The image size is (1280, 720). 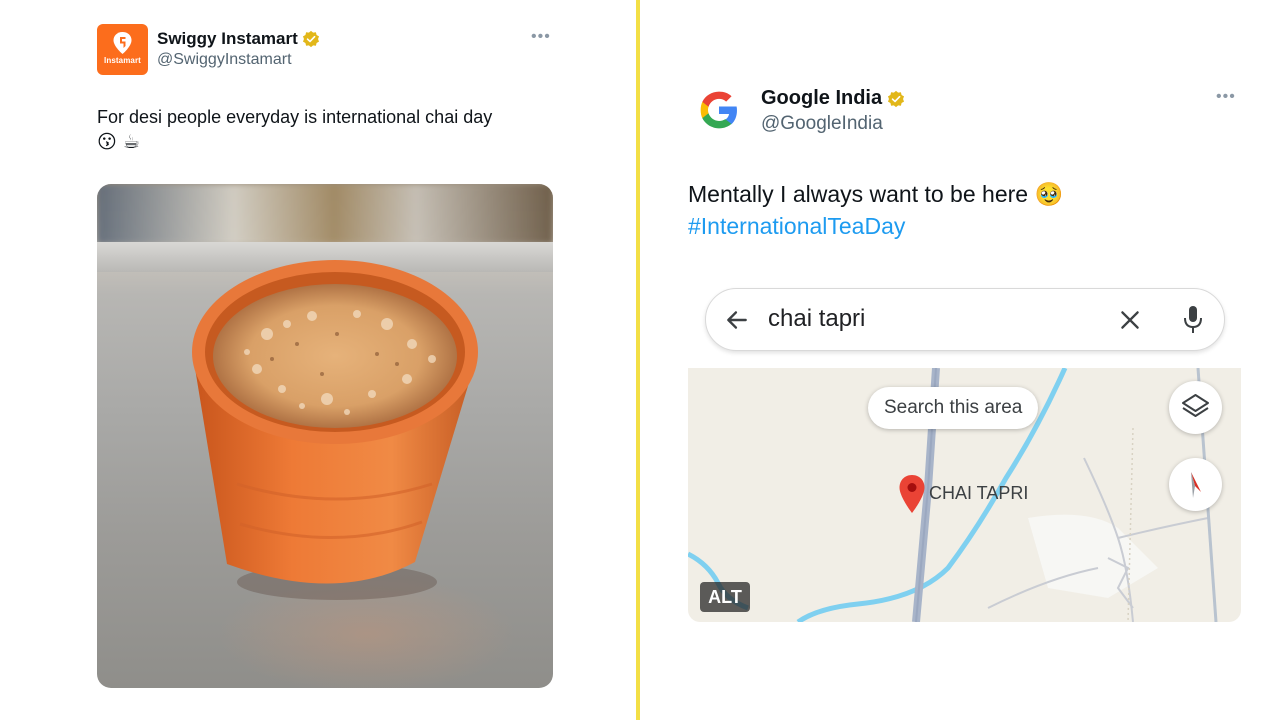 What do you see at coordinates (953, 408) in the screenshot?
I see `search-this-area-button: Search this area` at bounding box center [953, 408].